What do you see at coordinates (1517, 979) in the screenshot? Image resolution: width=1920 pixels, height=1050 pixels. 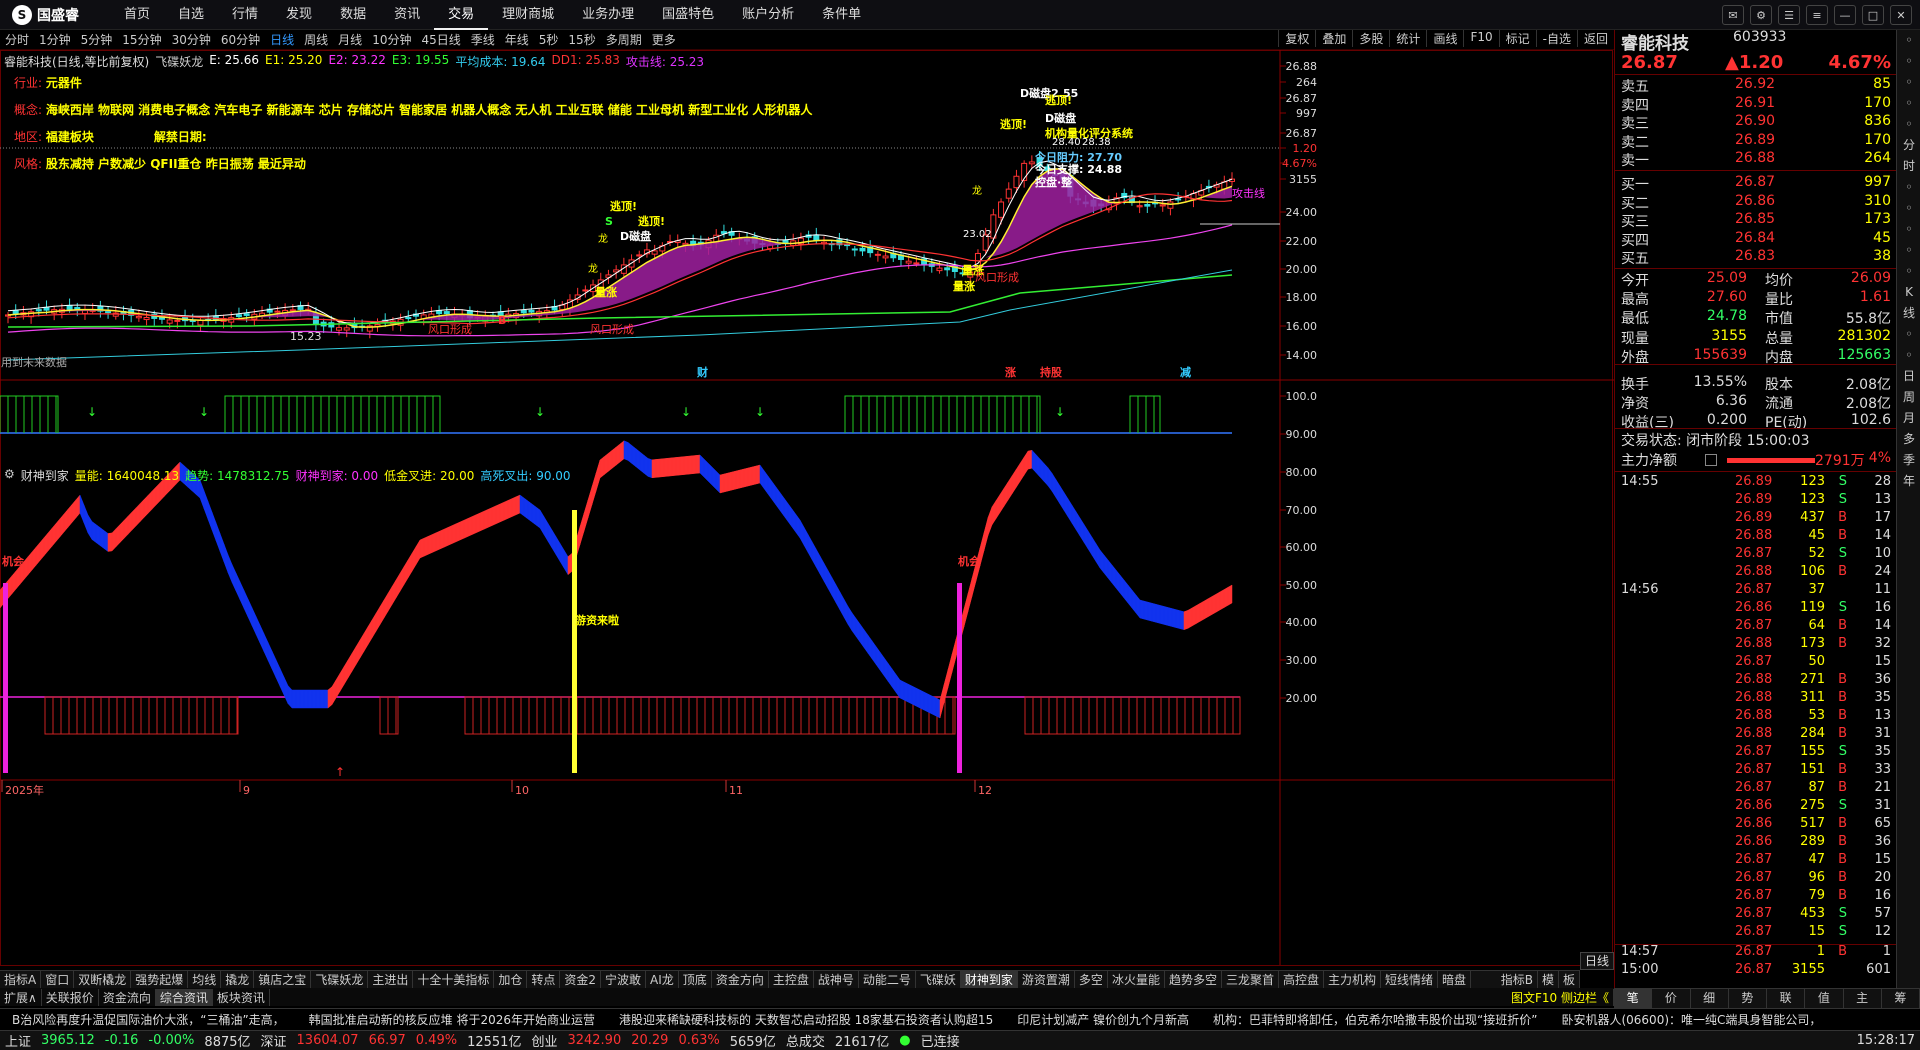 I see `indicator-tab-right-0: 指标B` at bounding box center [1517, 979].